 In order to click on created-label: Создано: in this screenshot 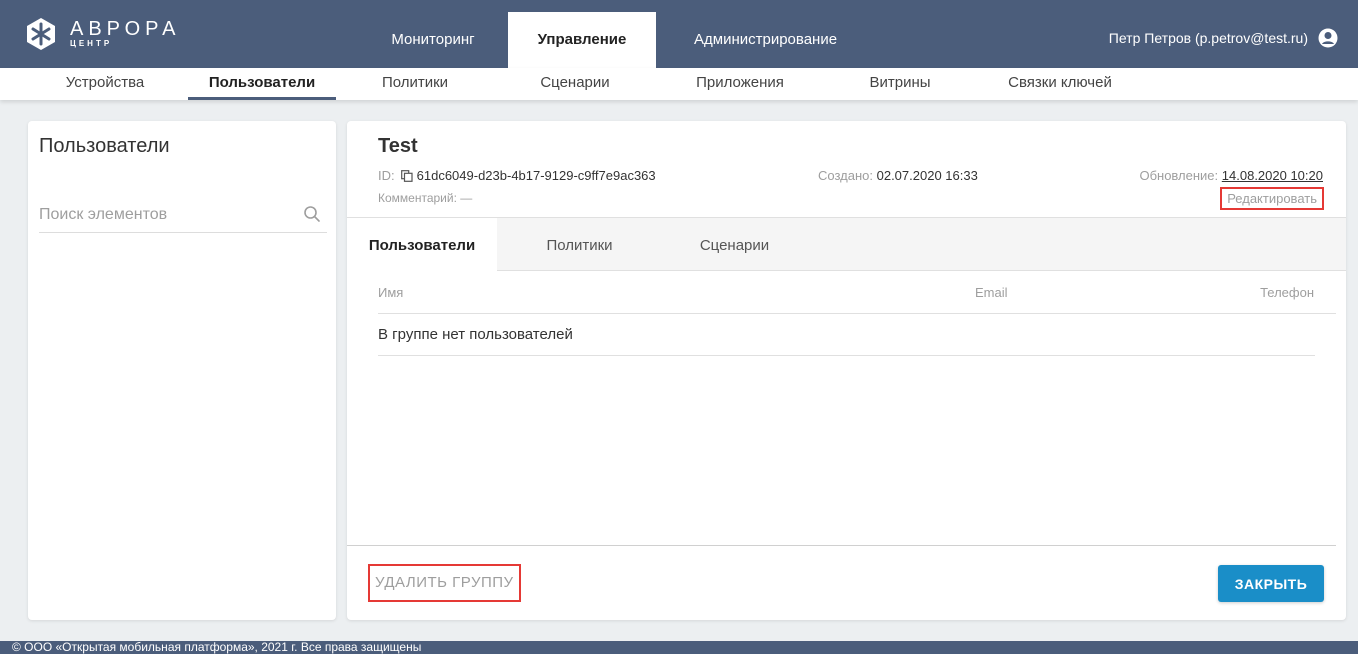, I will do `click(845, 175)`.